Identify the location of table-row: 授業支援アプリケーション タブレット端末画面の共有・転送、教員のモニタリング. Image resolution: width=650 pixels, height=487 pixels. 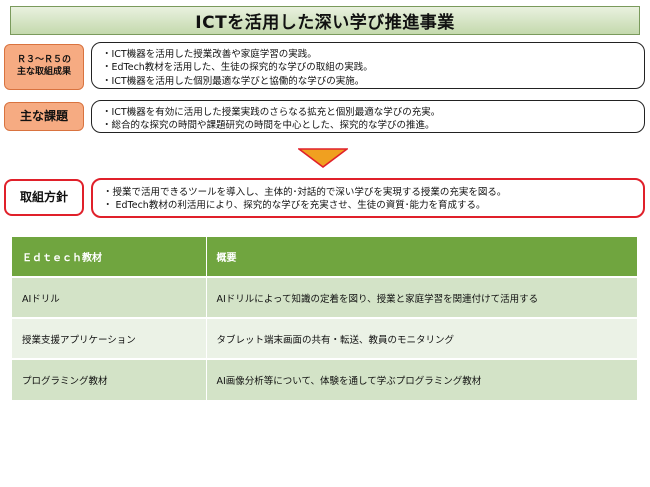
(325, 338).